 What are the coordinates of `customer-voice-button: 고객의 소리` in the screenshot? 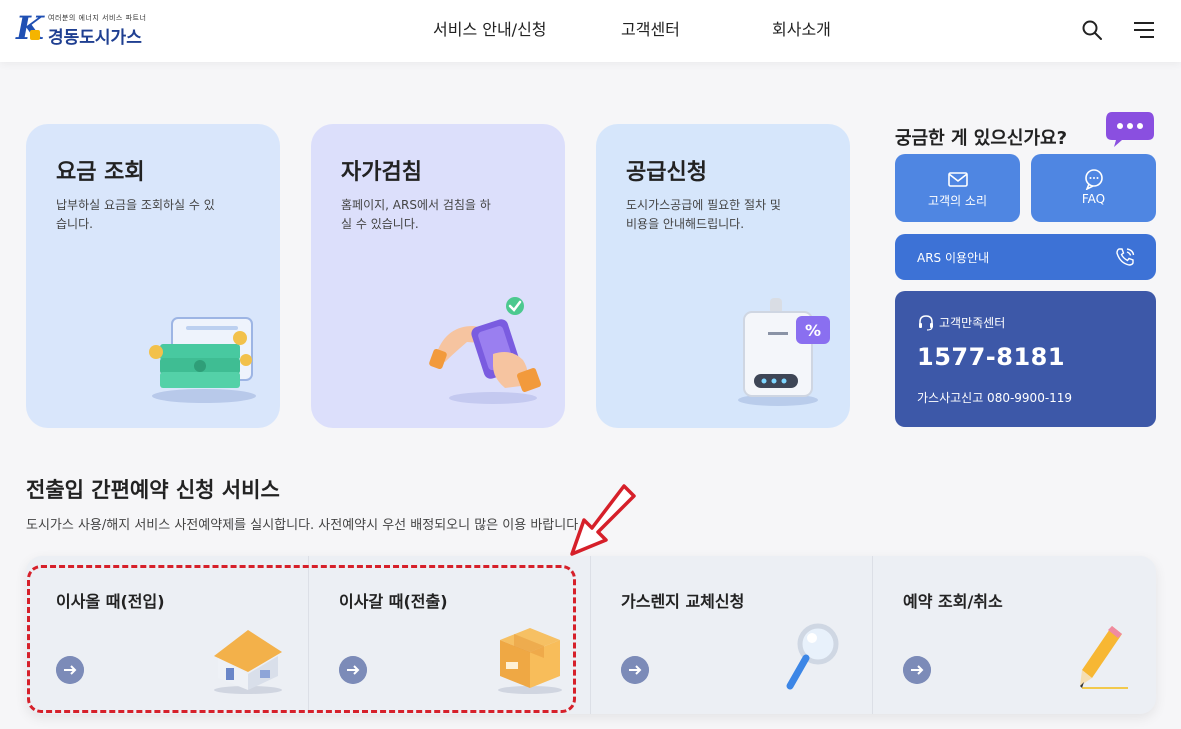 It's located at (957, 188).